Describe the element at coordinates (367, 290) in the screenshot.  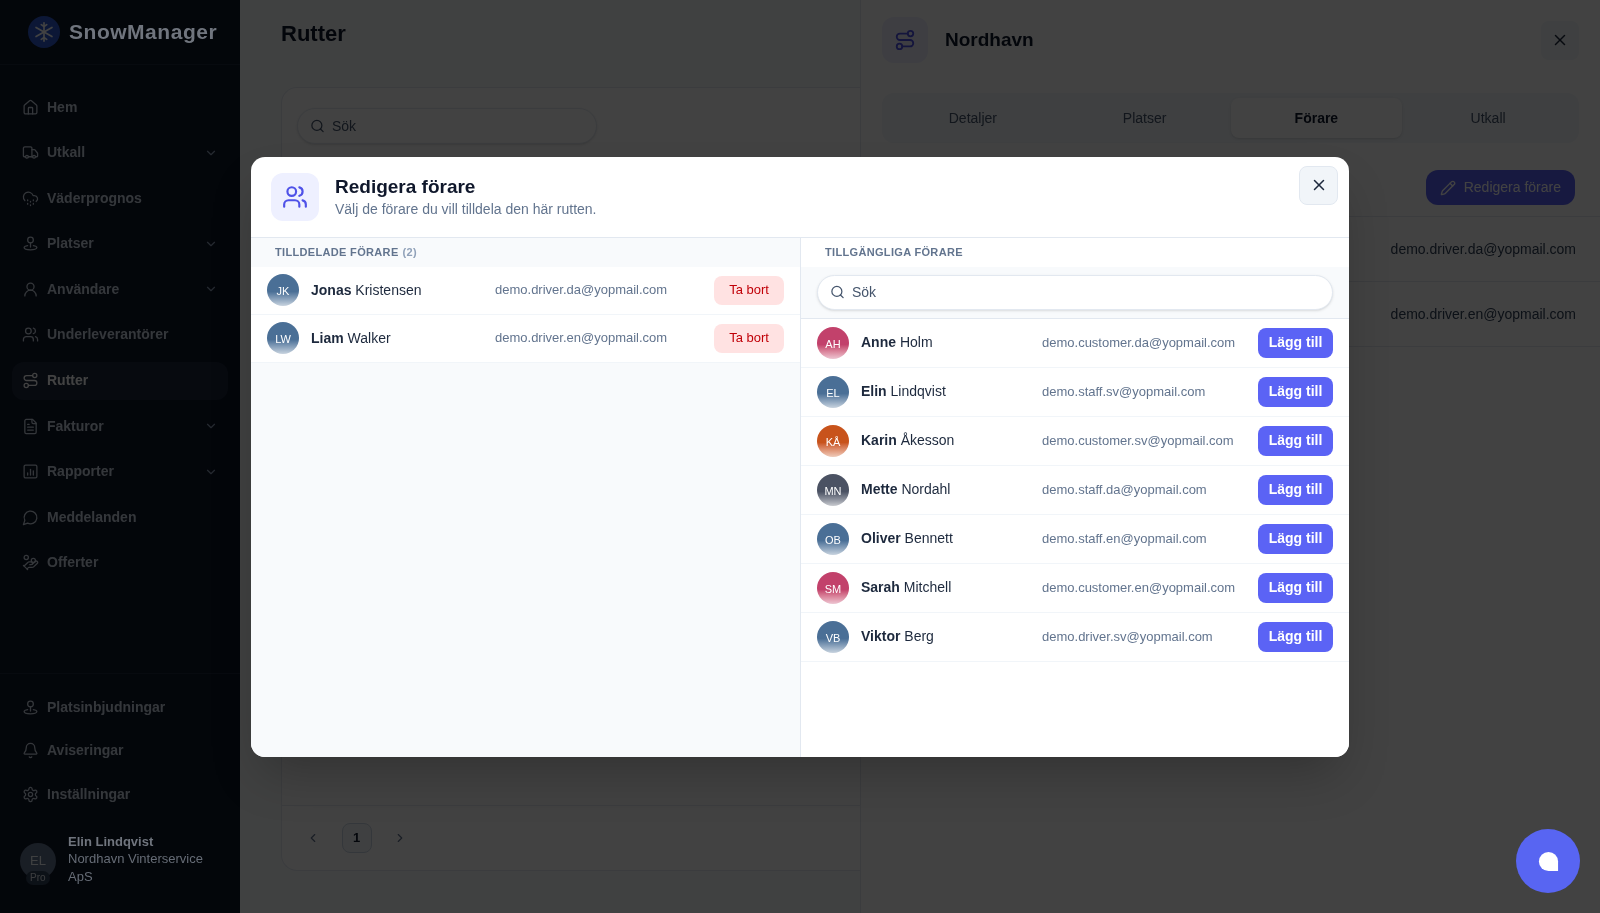
I see `driver-name: Jonas Kristensen` at that location.